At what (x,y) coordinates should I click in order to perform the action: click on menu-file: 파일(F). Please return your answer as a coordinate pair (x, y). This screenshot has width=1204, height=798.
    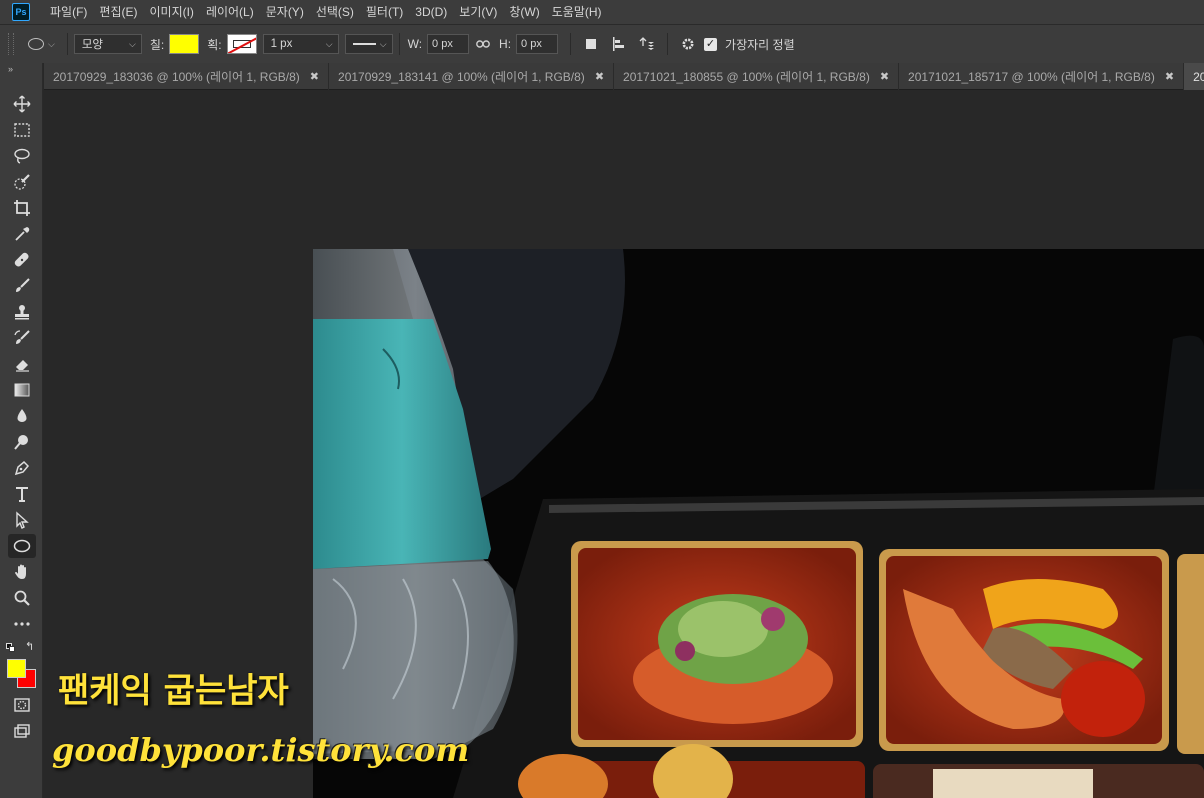
    Looking at the image, I should click on (68, 12).